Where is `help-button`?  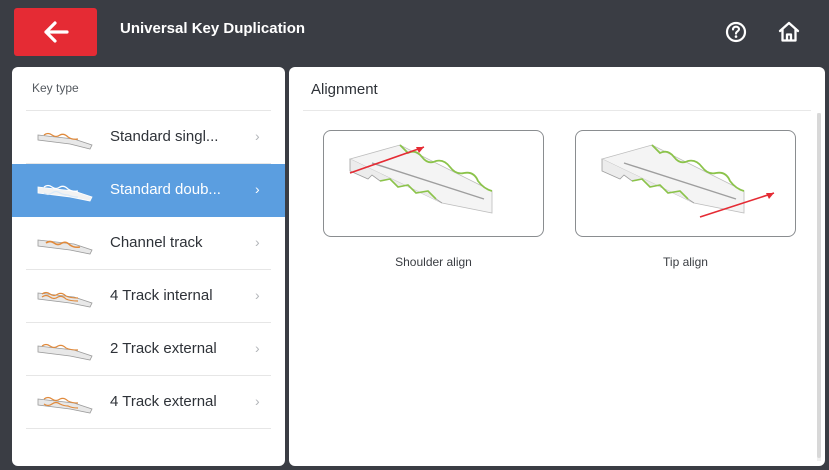
help-button is located at coordinates (736, 32).